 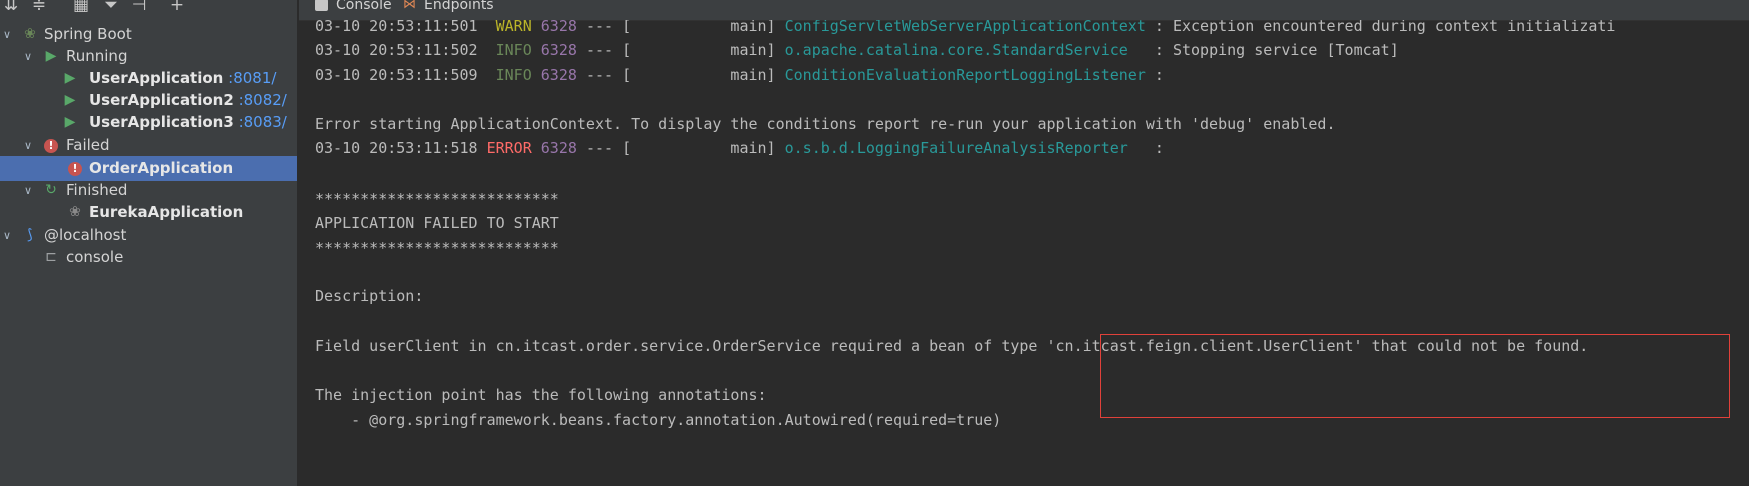 I want to click on tab-endpoints: ⋈ Endpoints, so click(x=448, y=7).